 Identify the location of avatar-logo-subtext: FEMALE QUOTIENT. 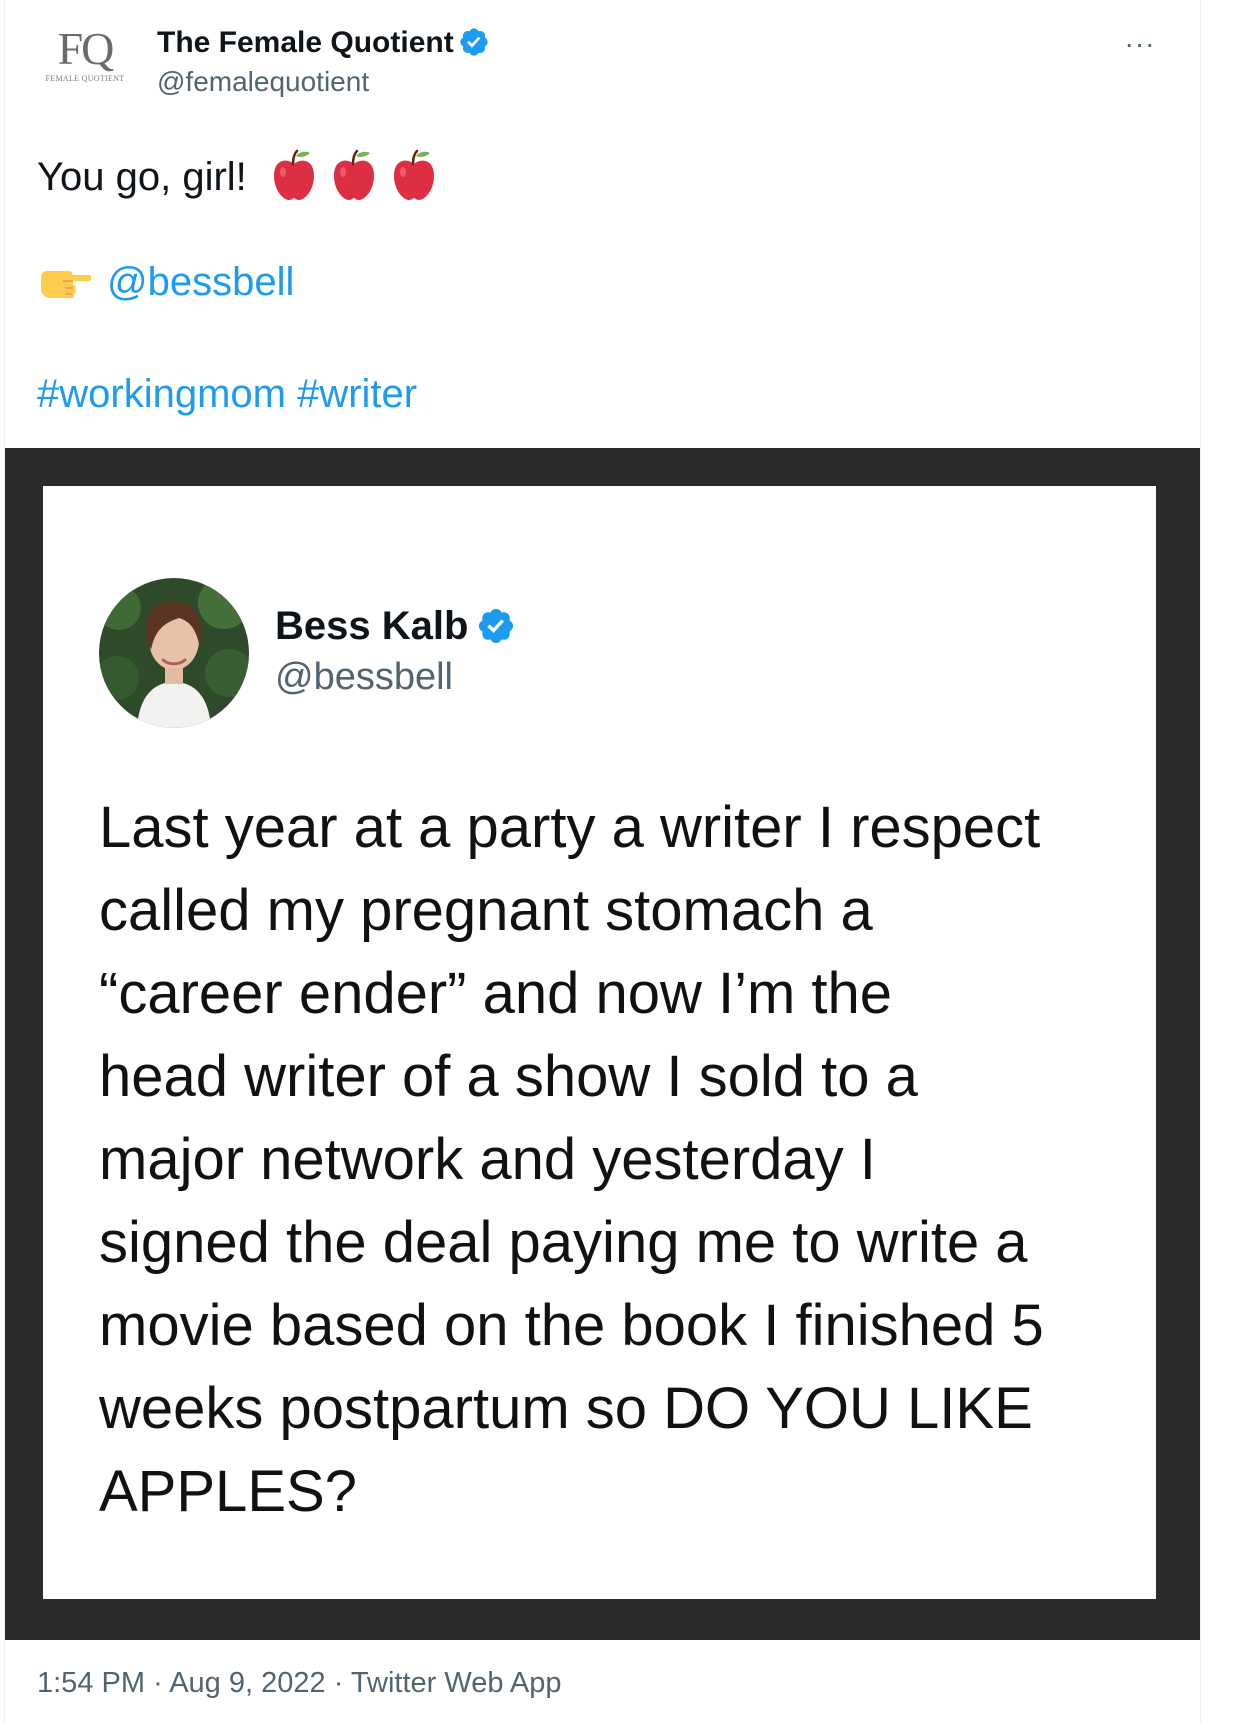
(85, 78).